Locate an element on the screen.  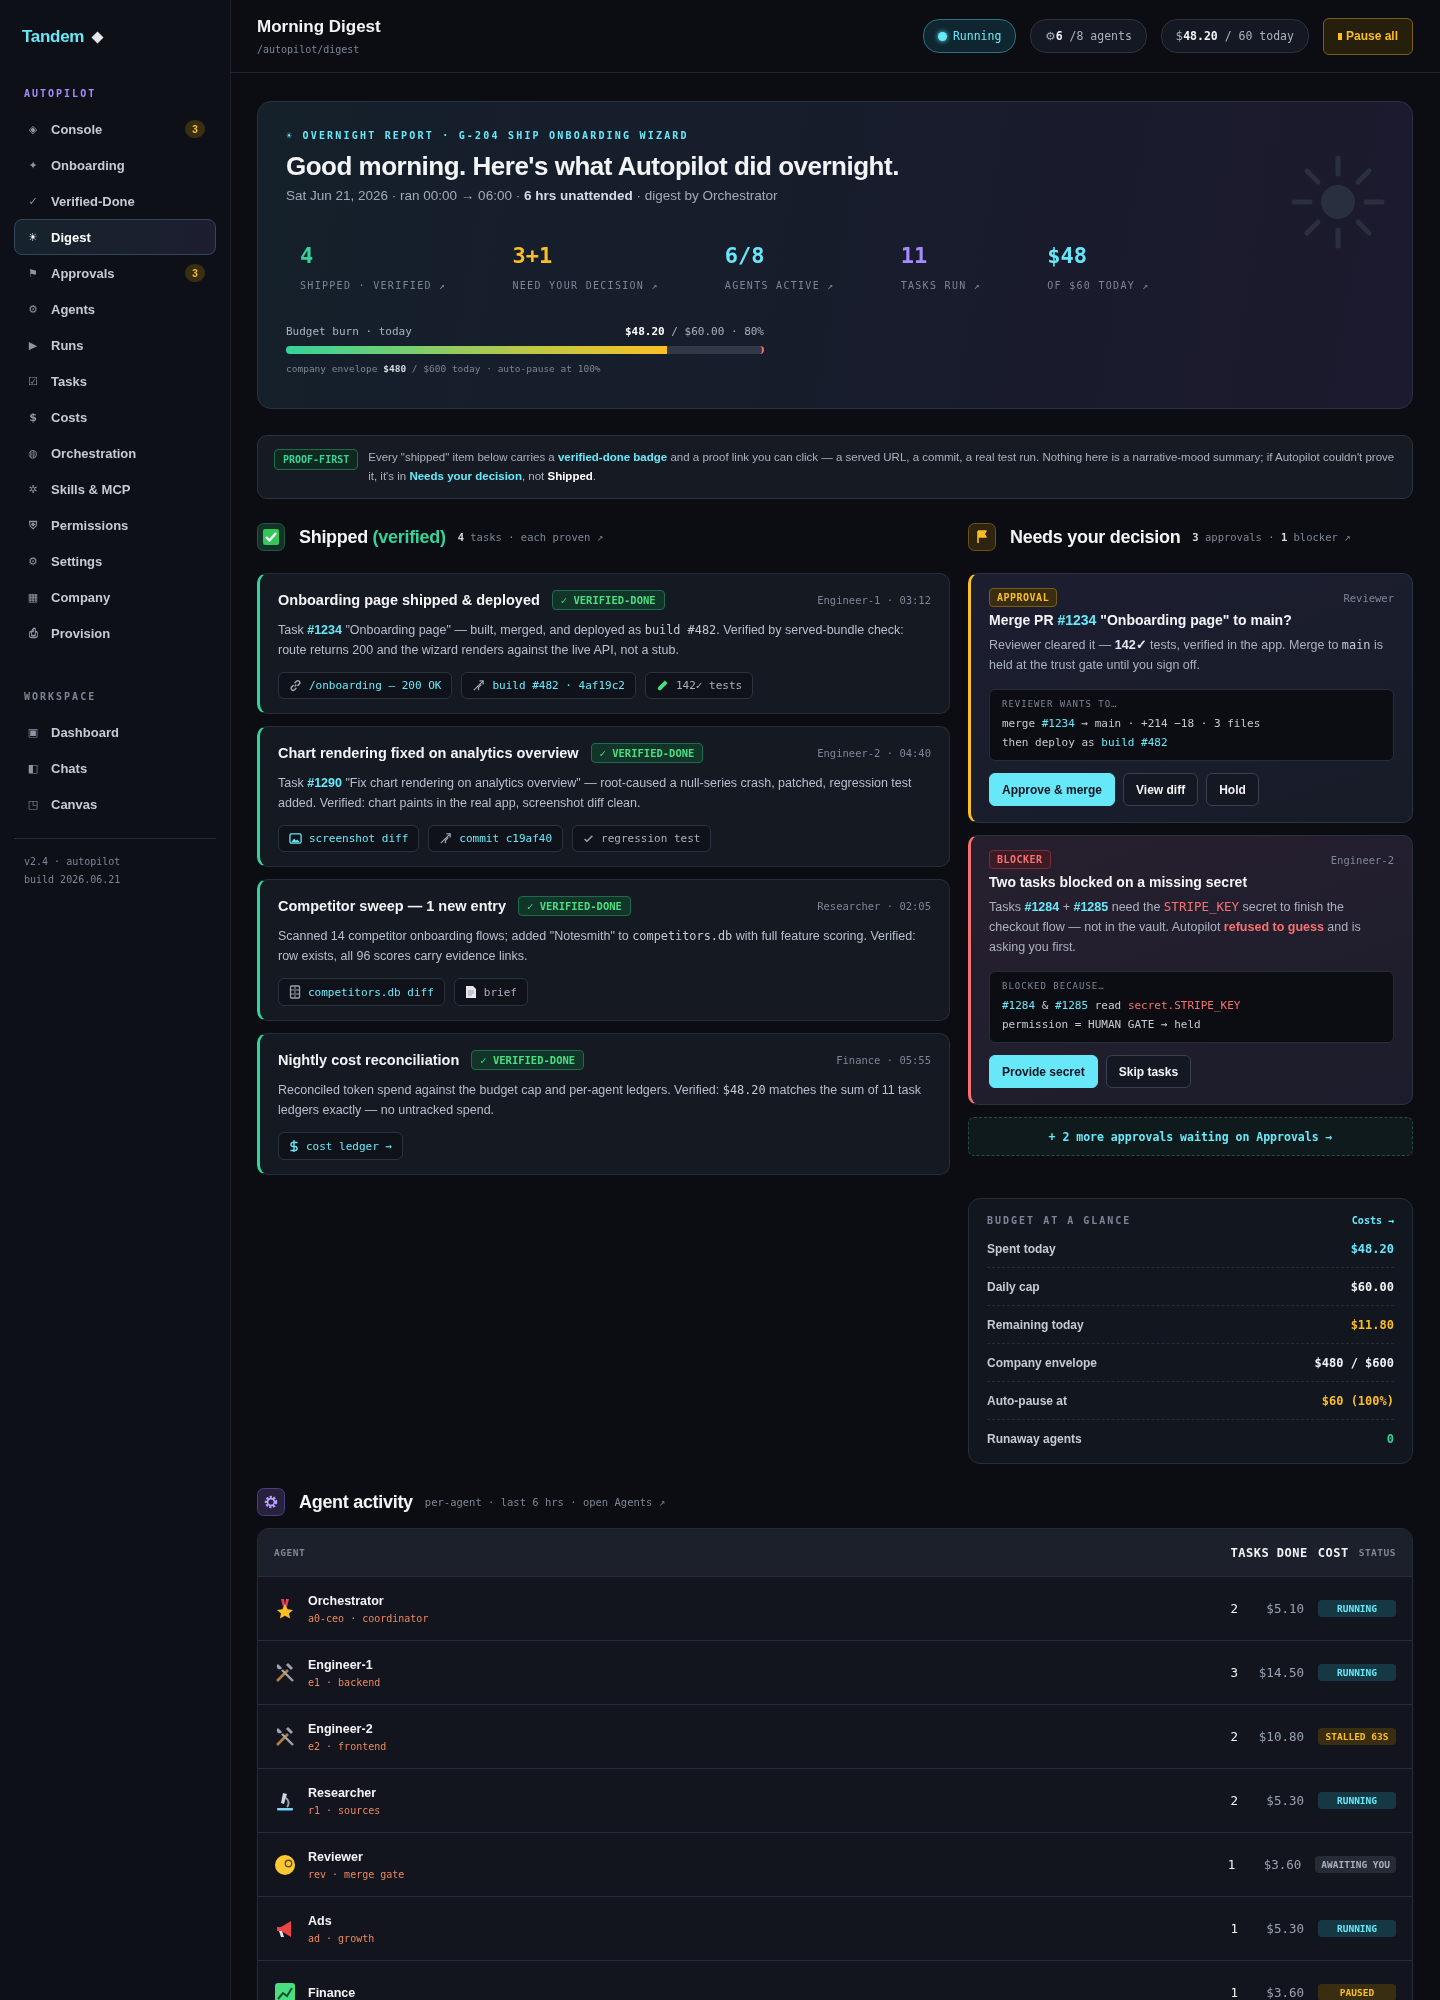
nav-item: ☀ Digest is located at coordinates (115, 237).